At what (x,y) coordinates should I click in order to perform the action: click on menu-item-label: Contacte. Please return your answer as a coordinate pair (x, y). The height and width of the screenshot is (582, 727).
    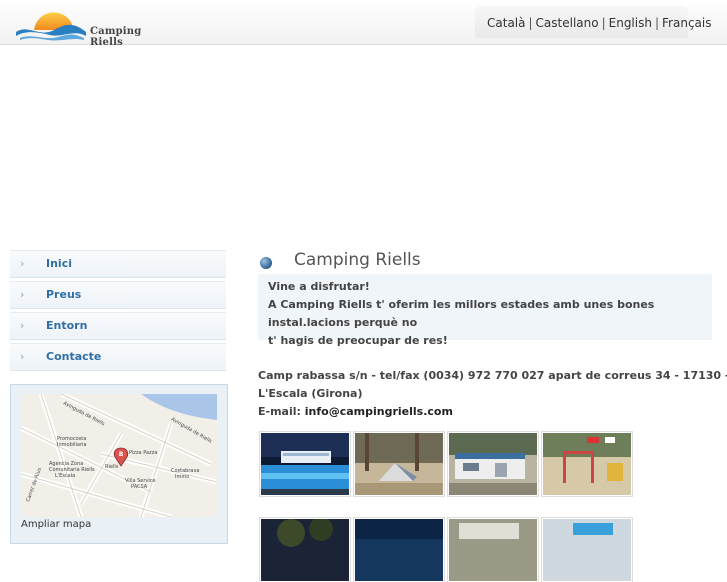
    Looking at the image, I should click on (74, 356).